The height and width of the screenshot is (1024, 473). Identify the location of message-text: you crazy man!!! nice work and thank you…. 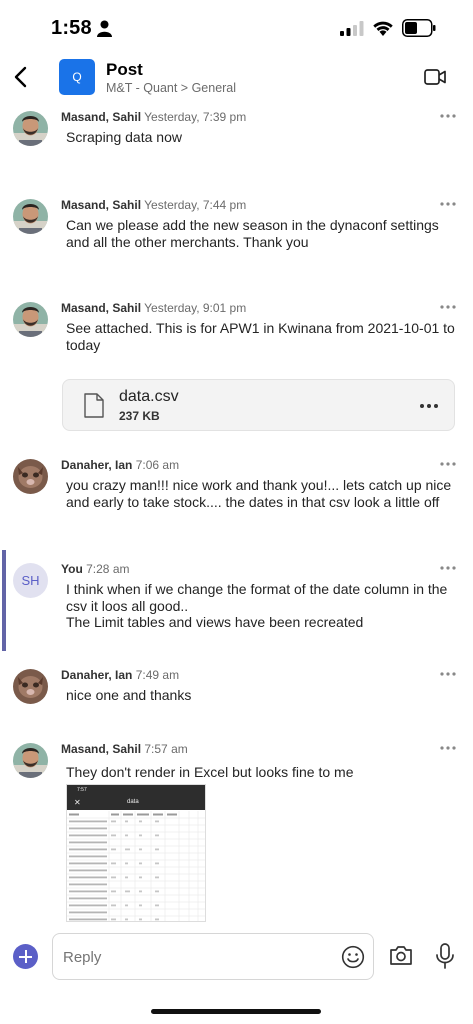
(263, 493).